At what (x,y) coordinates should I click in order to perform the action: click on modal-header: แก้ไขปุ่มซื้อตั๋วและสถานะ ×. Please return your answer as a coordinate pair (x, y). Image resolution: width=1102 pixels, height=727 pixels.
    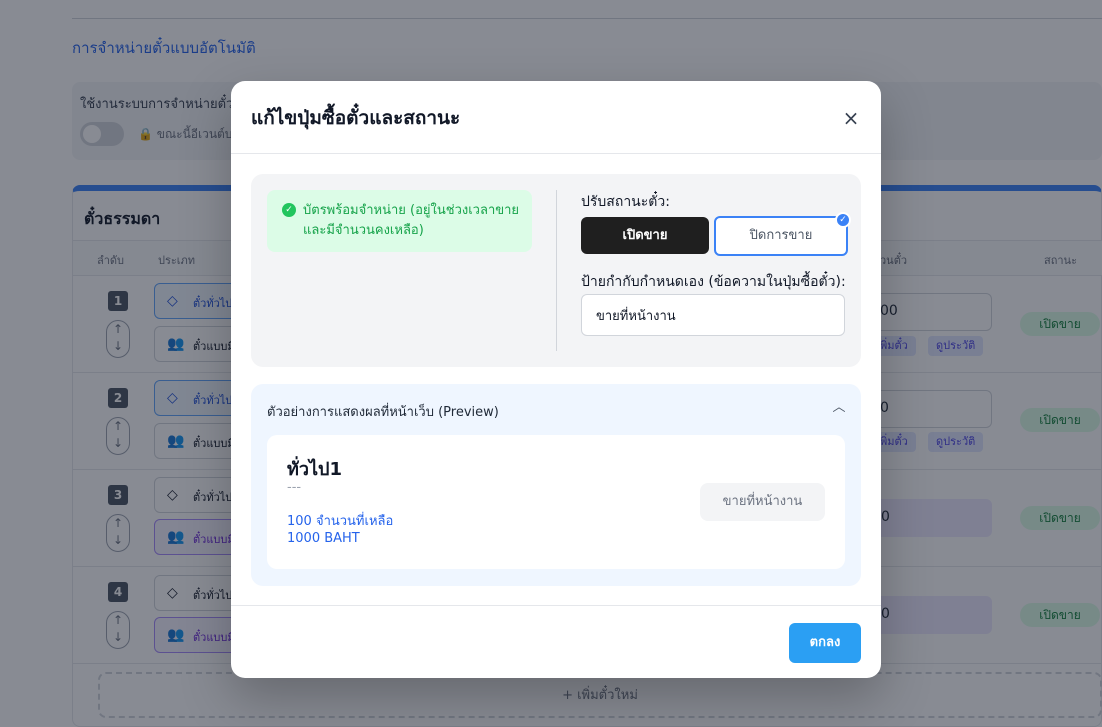
    Looking at the image, I should click on (556, 117).